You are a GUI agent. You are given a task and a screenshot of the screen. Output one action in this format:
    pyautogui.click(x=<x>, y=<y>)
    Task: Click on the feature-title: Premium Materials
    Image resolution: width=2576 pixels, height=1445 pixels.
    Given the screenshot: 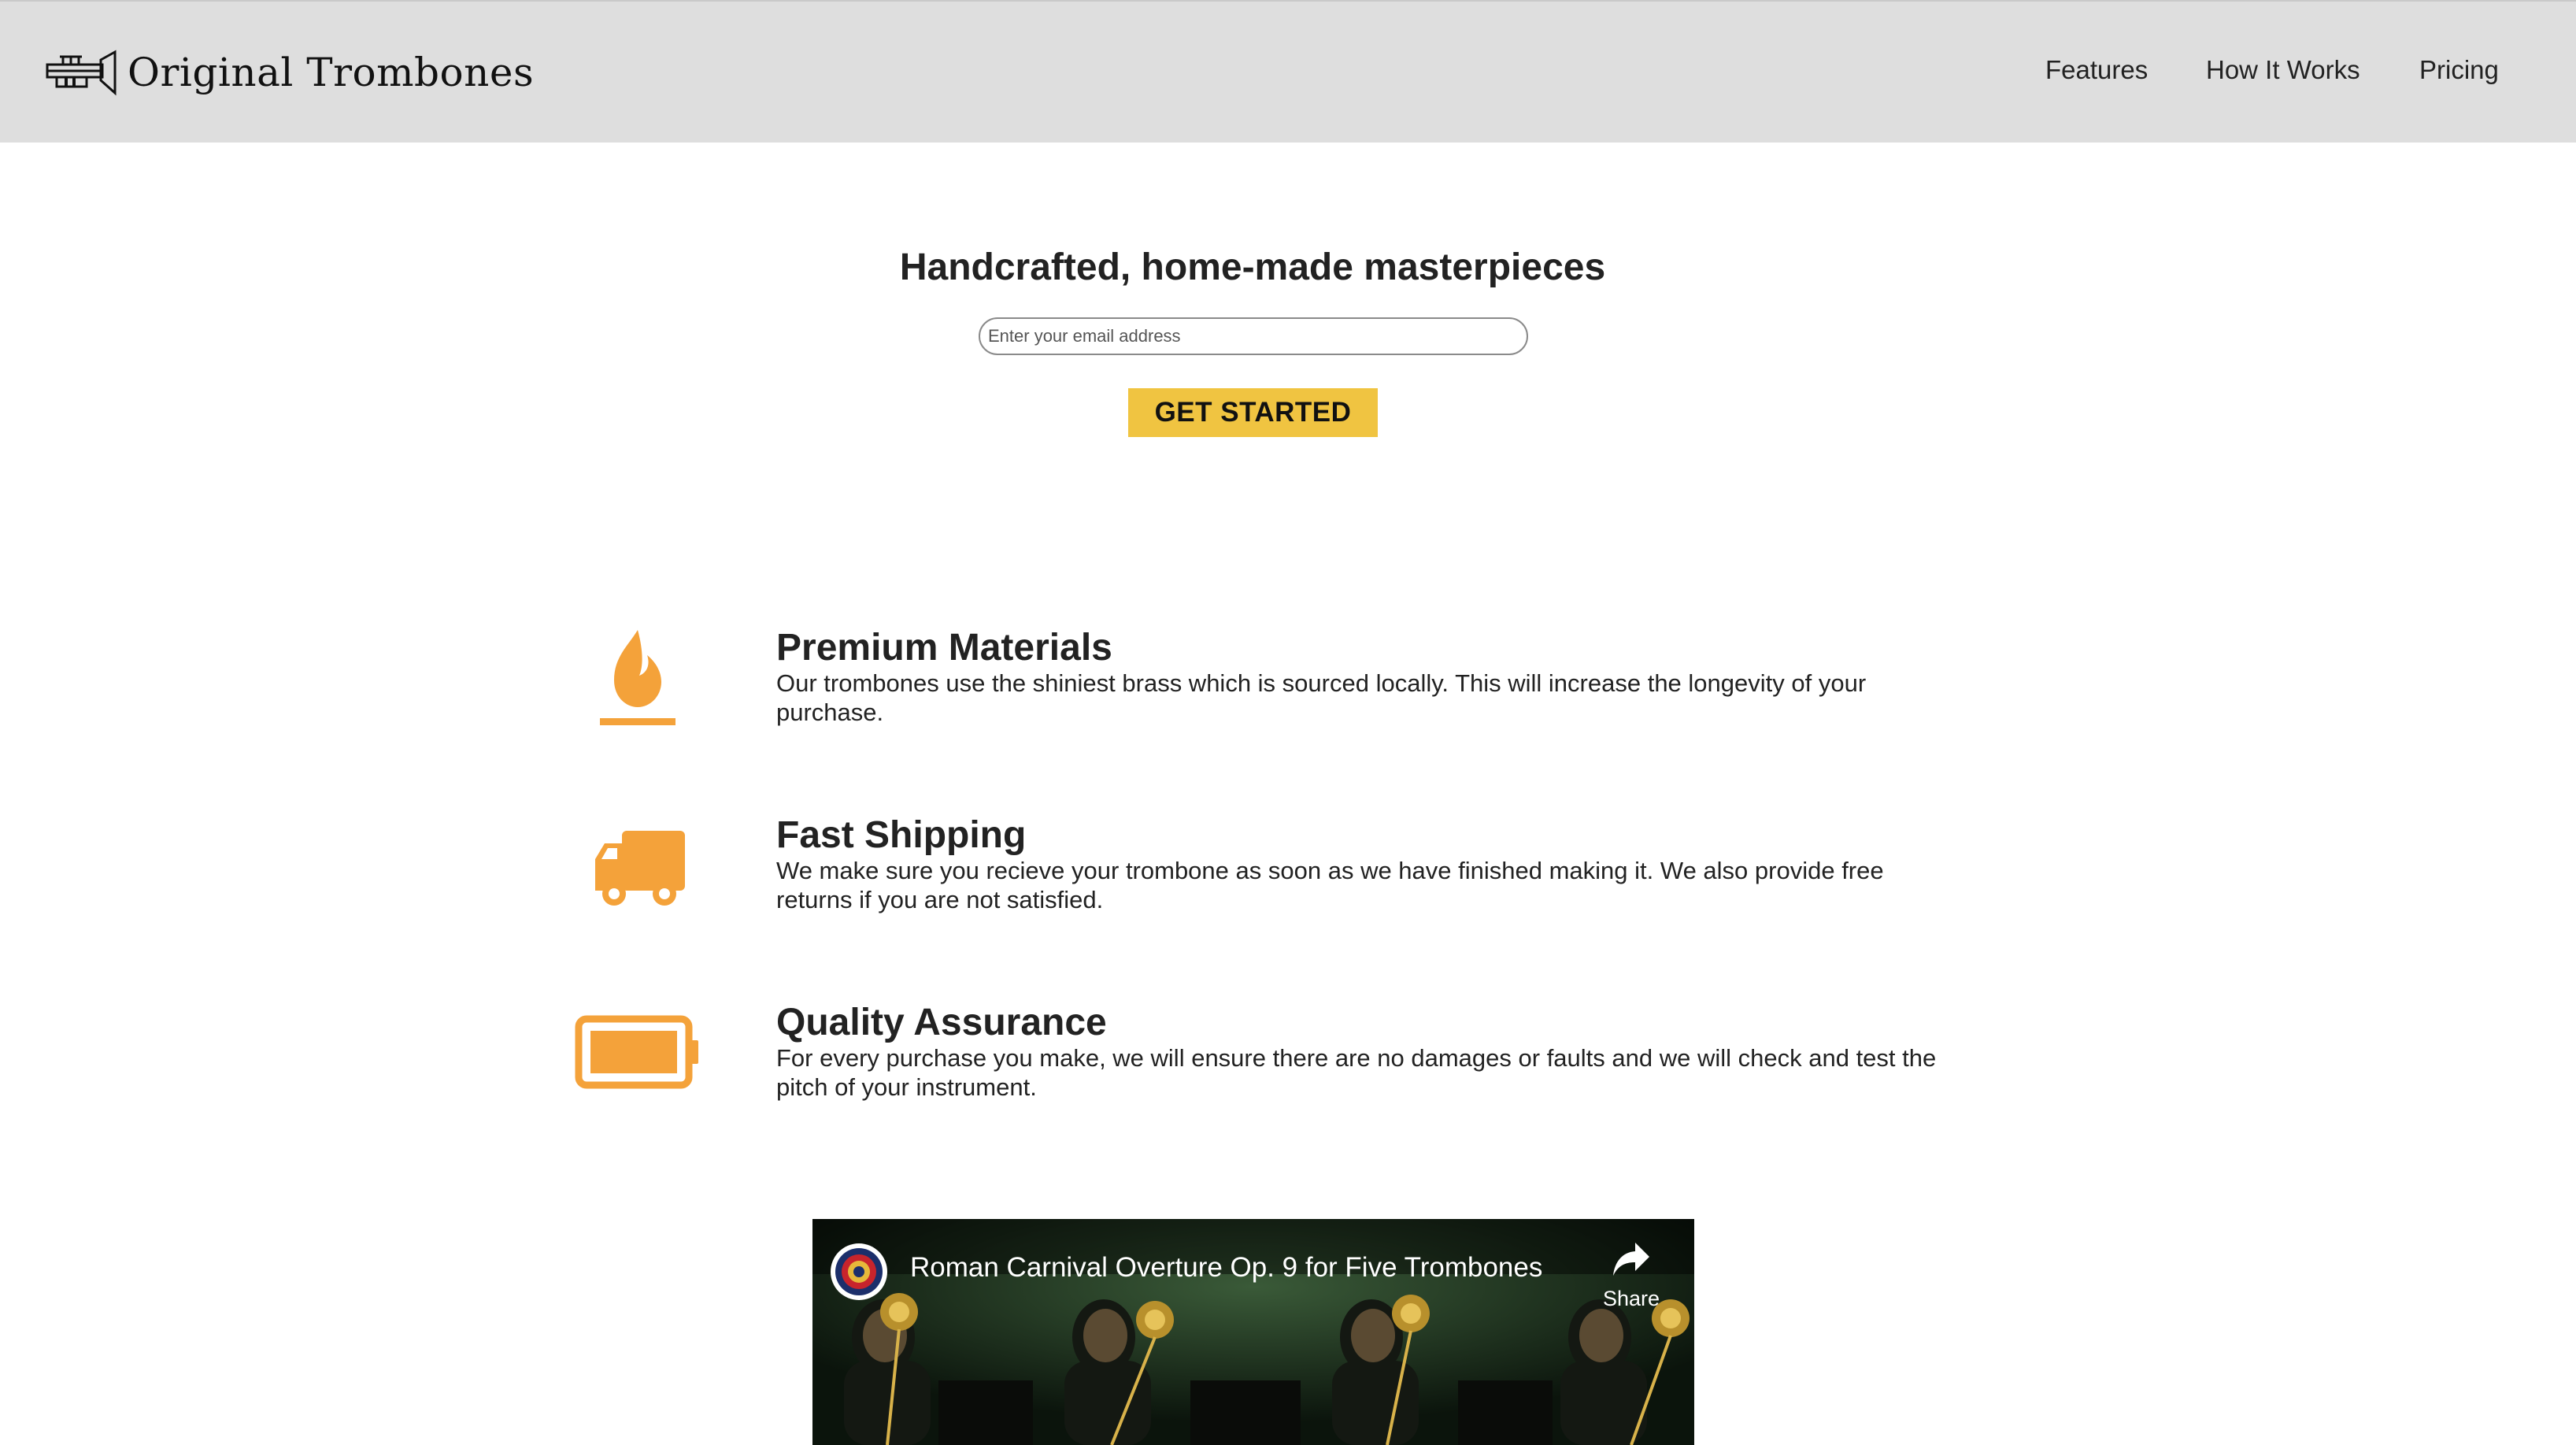 What is the action you would take?
    pyautogui.click(x=944, y=648)
    